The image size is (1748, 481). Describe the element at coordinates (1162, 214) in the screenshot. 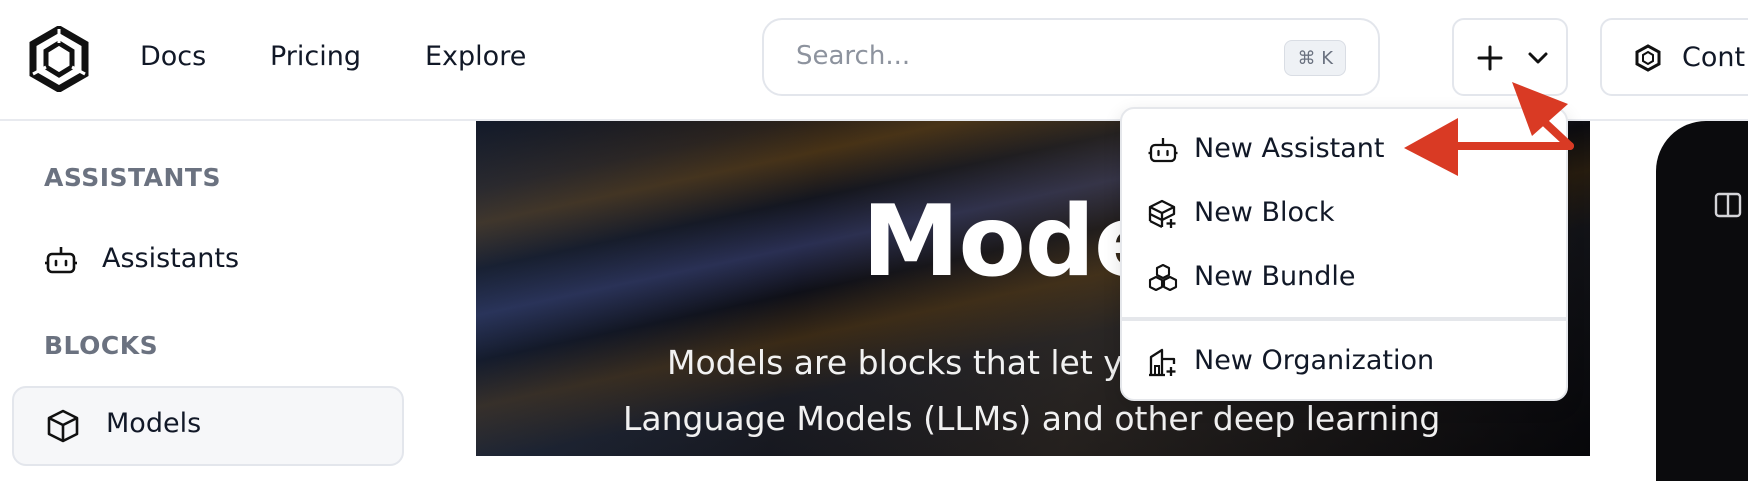

I see `package-plus-icon` at that location.